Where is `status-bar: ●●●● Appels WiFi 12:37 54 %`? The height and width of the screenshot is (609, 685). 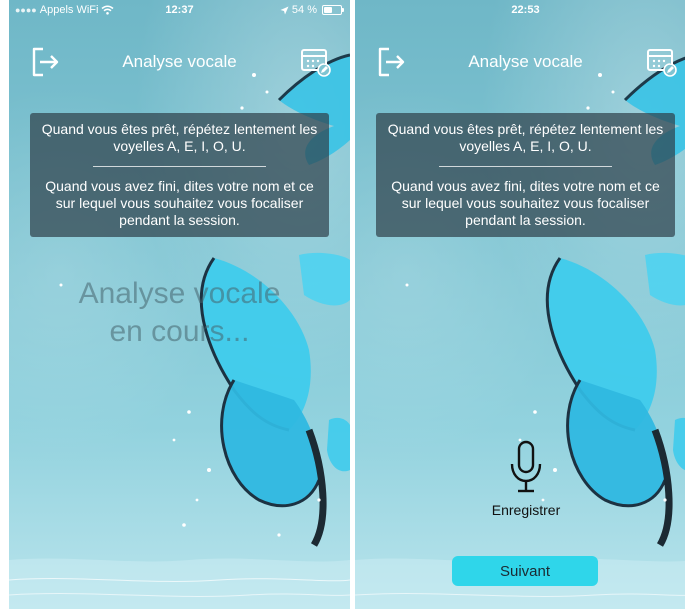
status-bar: ●●●● Appels WiFi 12:37 54 % is located at coordinates (179, 10).